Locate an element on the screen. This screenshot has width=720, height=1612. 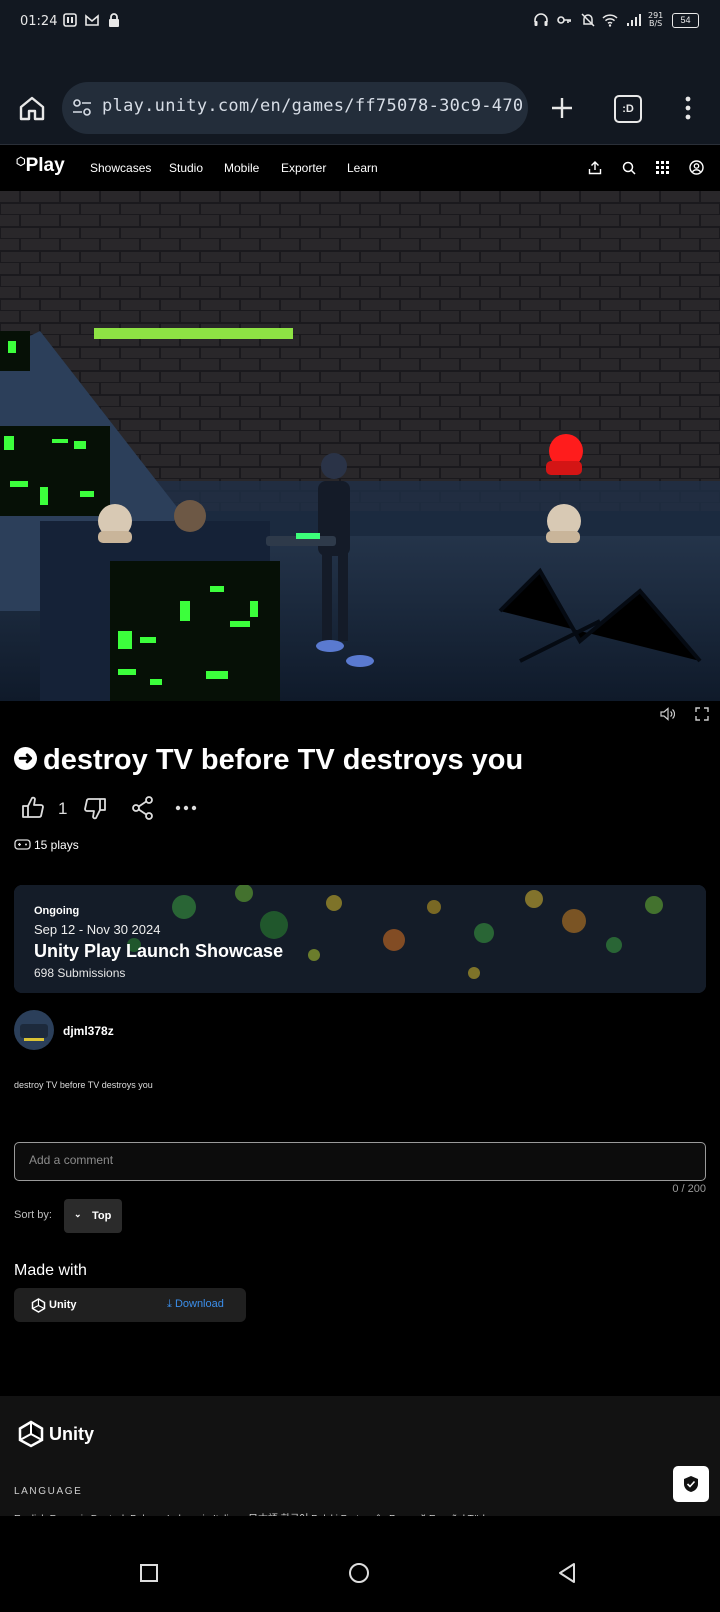
footer-logo-text: Unity is located at coordinates (71, 1434).